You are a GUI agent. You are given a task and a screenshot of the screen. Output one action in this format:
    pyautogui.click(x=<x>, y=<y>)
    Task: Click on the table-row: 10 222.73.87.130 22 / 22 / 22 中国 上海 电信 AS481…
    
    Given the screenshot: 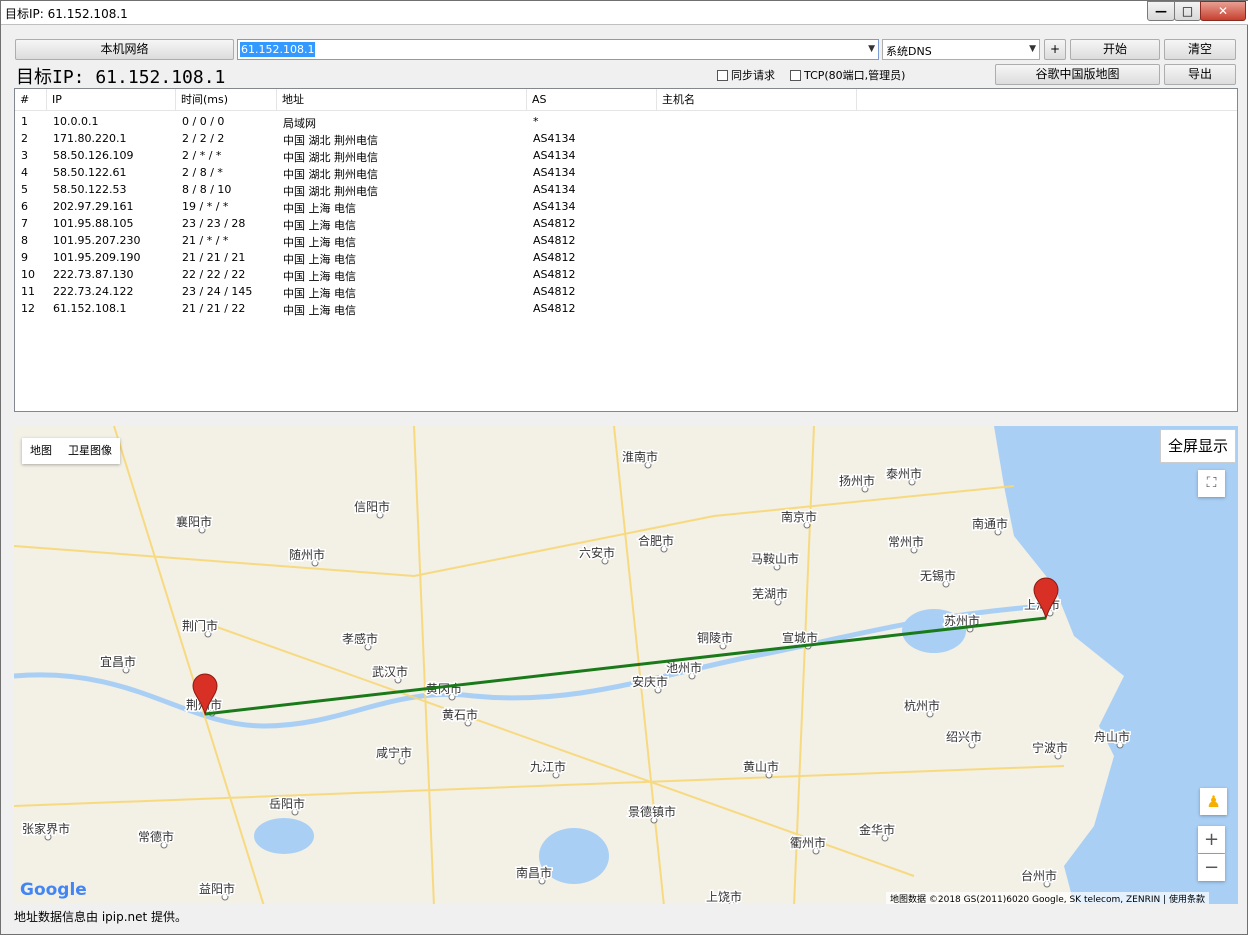 What is the action you would take?
    pyautogui.click(x=626, y=275)
    